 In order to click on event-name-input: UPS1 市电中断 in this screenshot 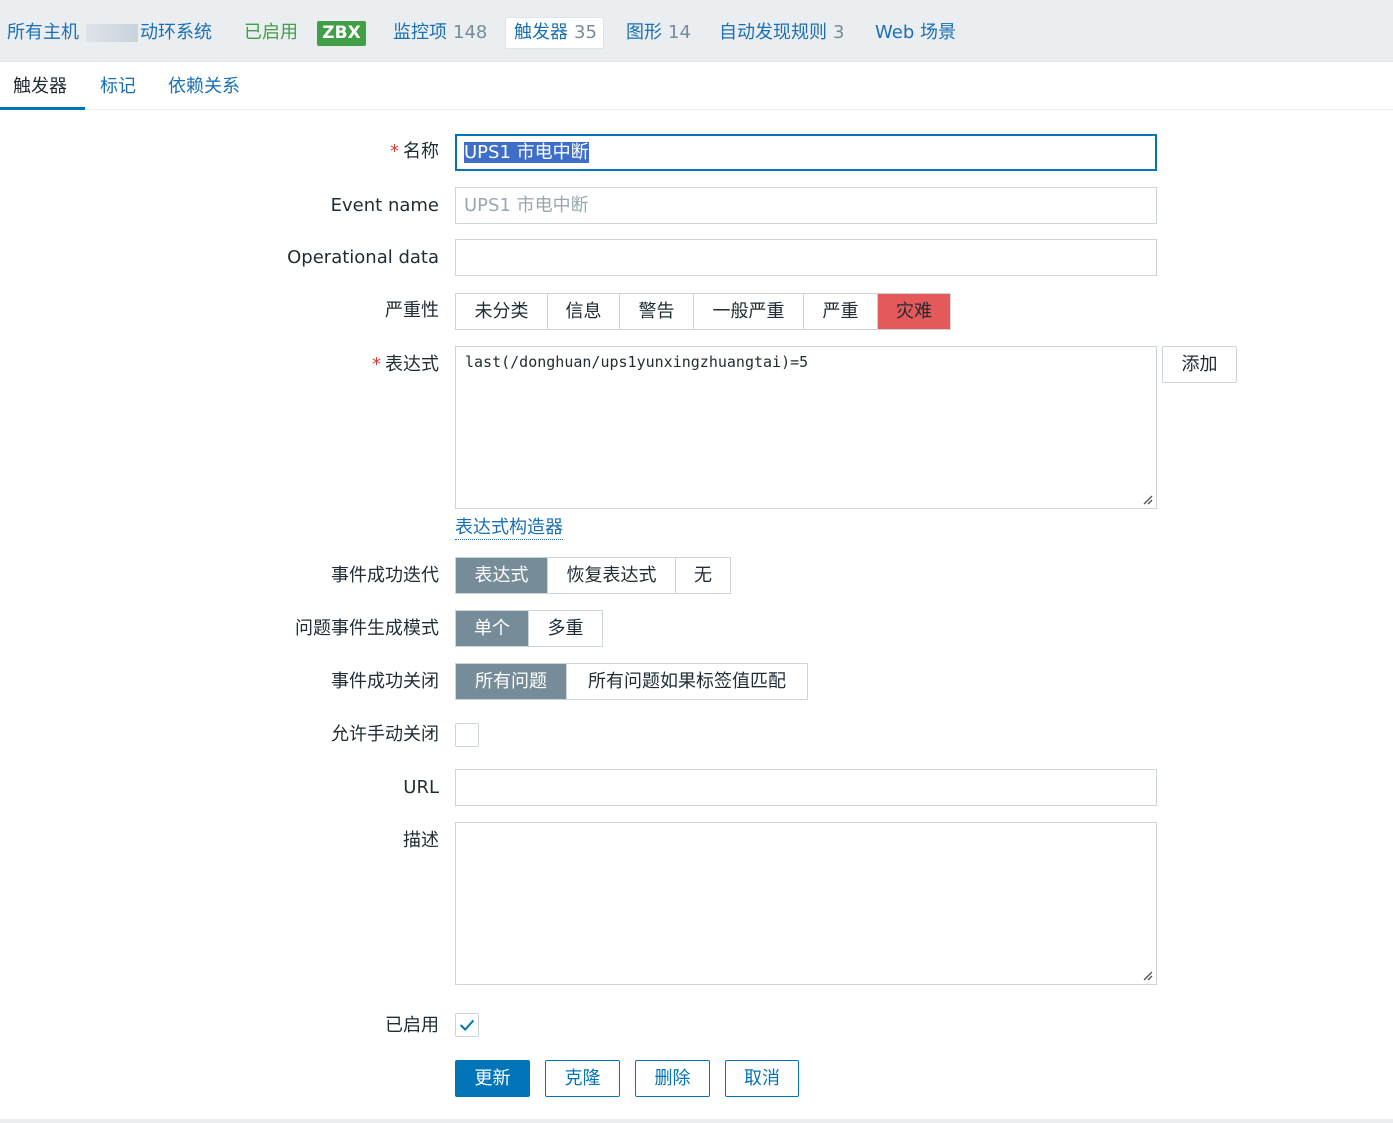, I will do `click(806, 205)`.